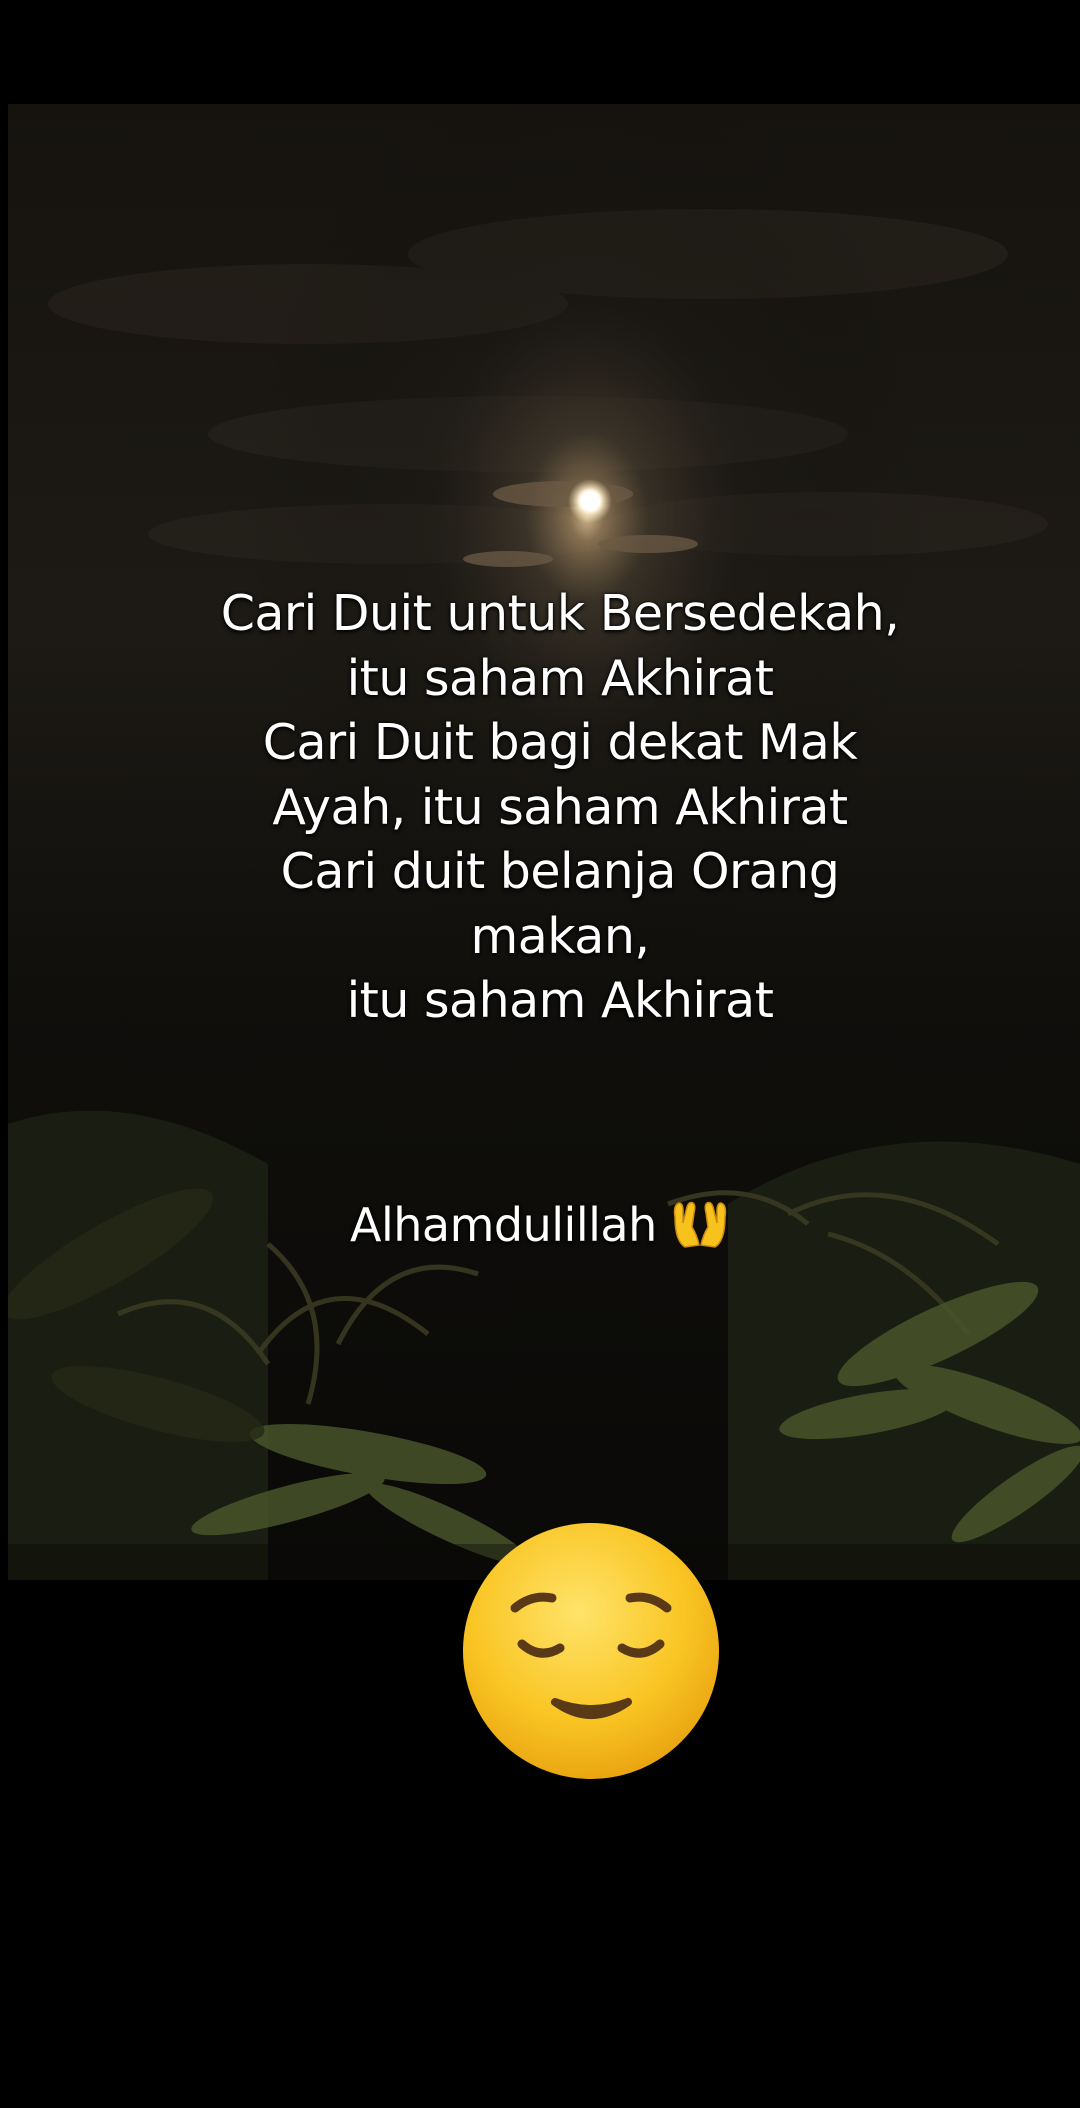  I want to click on quote-line: Ayah, itu saham Akhirat, so click(560, 807).